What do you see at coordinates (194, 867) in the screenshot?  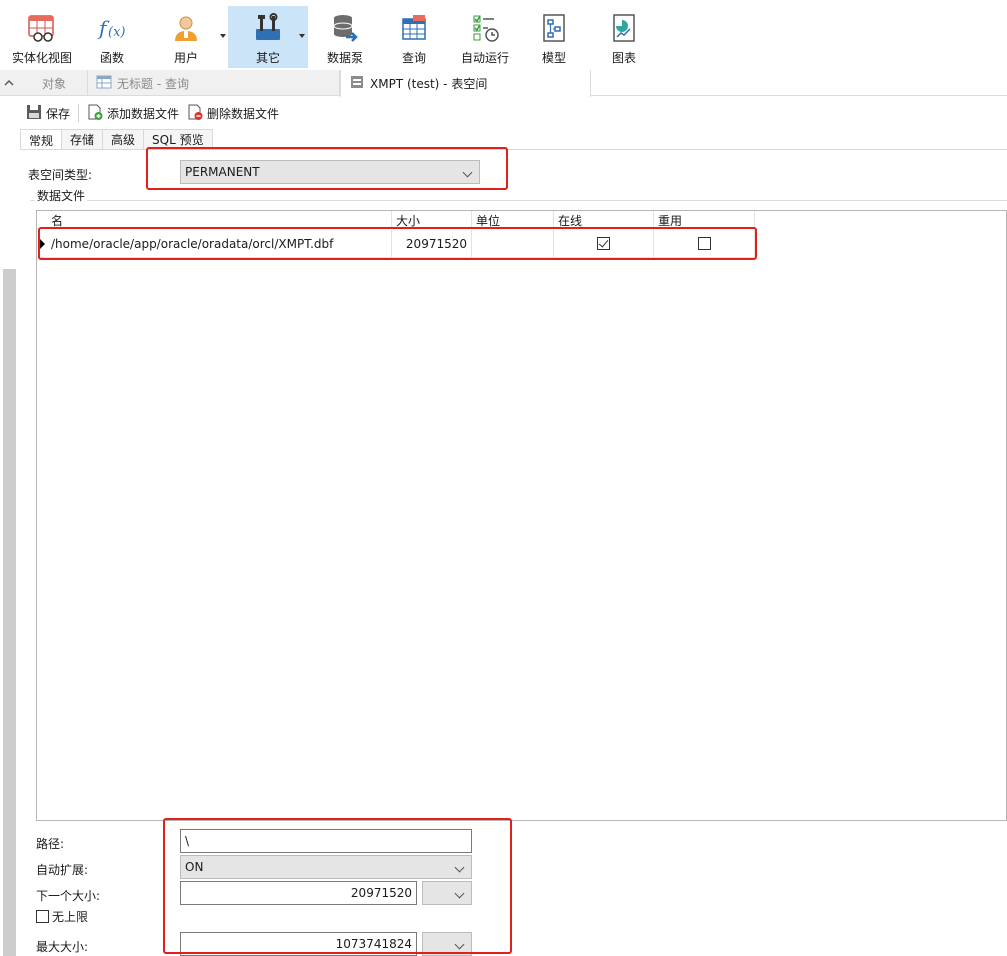 I see `autoextend-value: ON` at bounding box center [194, 867].